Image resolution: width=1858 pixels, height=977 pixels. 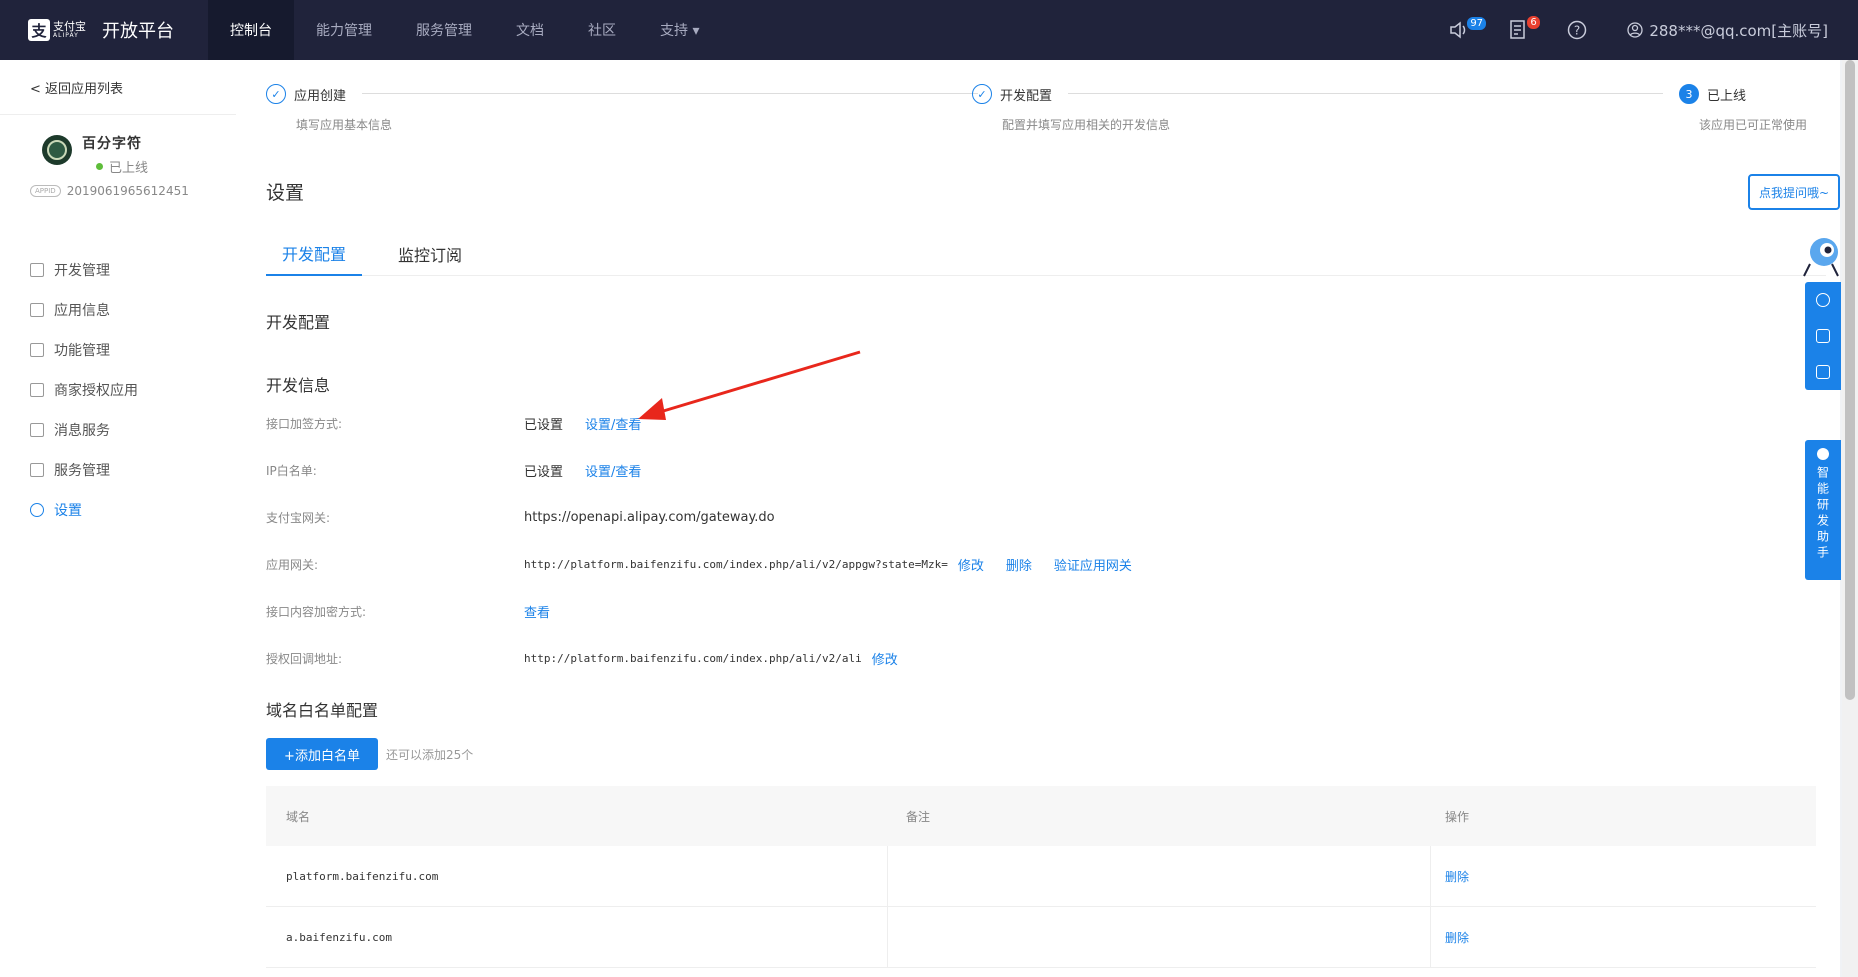 I want to click on feedback-icon, so click(x=1823, y=372).